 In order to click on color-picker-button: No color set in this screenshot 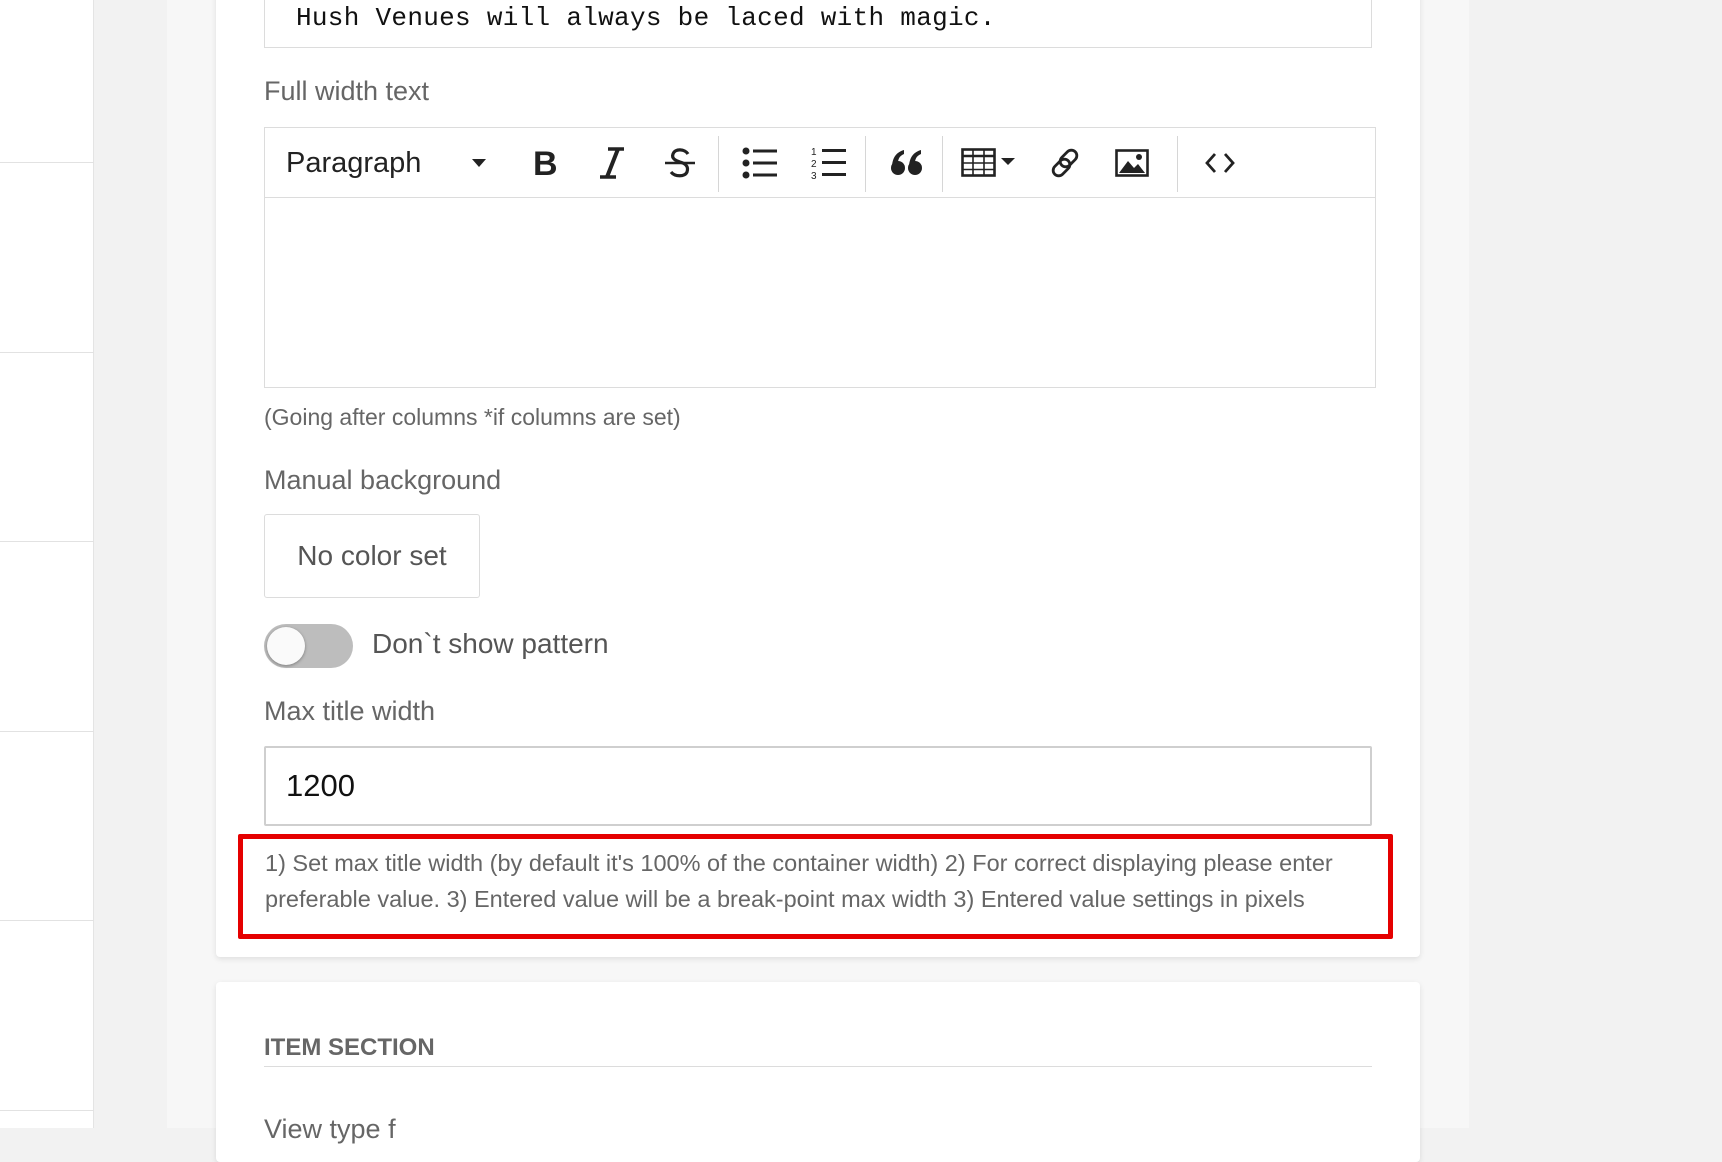, I will do `click(372, 556)`.